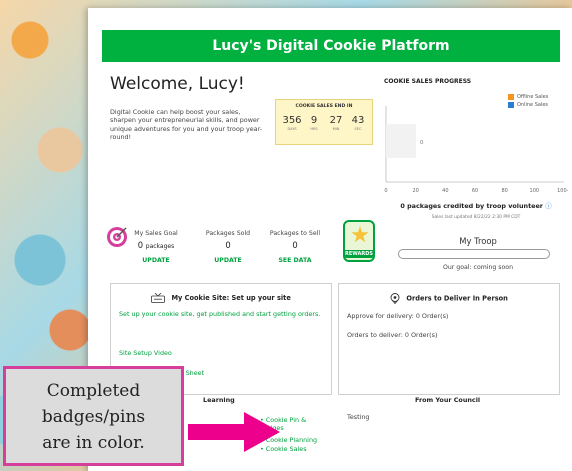  I want to click on rewards-label: REWARDS, so click(359, 254).